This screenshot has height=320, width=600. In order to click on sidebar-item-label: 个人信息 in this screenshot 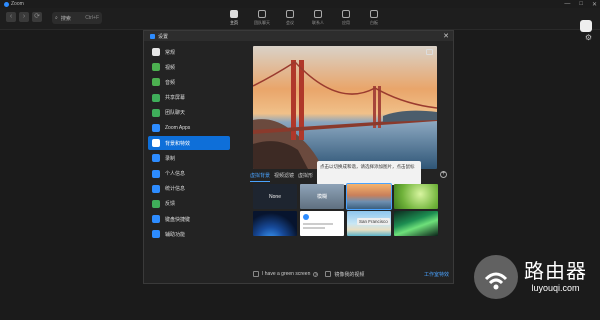, I will do `click(175, 174)`.